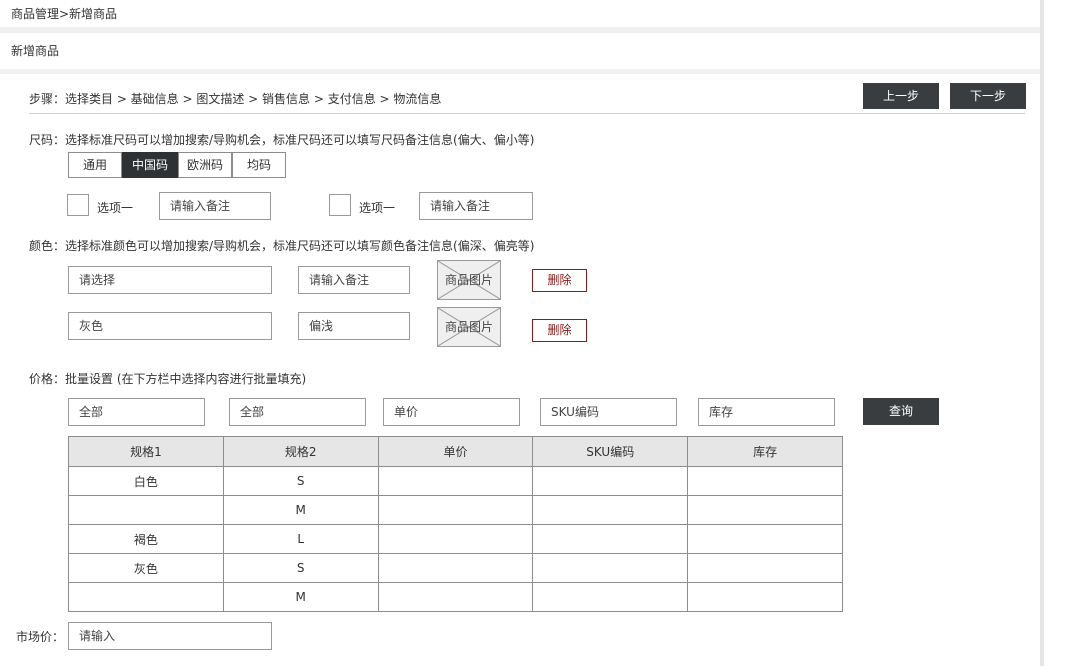 This screenshot has width=1080, height=666. I want to click on prev-step-button: 上一步, so click(901, 96).